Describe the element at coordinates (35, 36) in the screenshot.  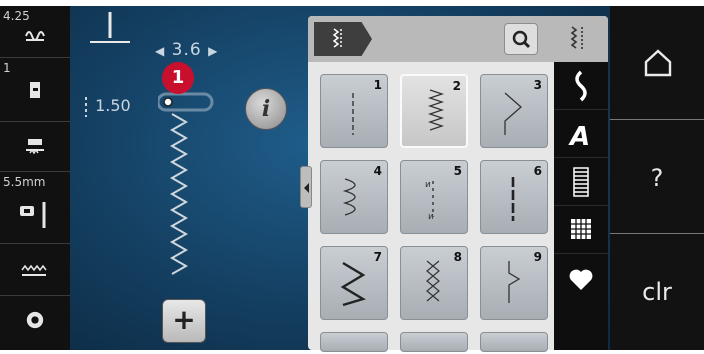
I see `thread-tension-icon` at that location.